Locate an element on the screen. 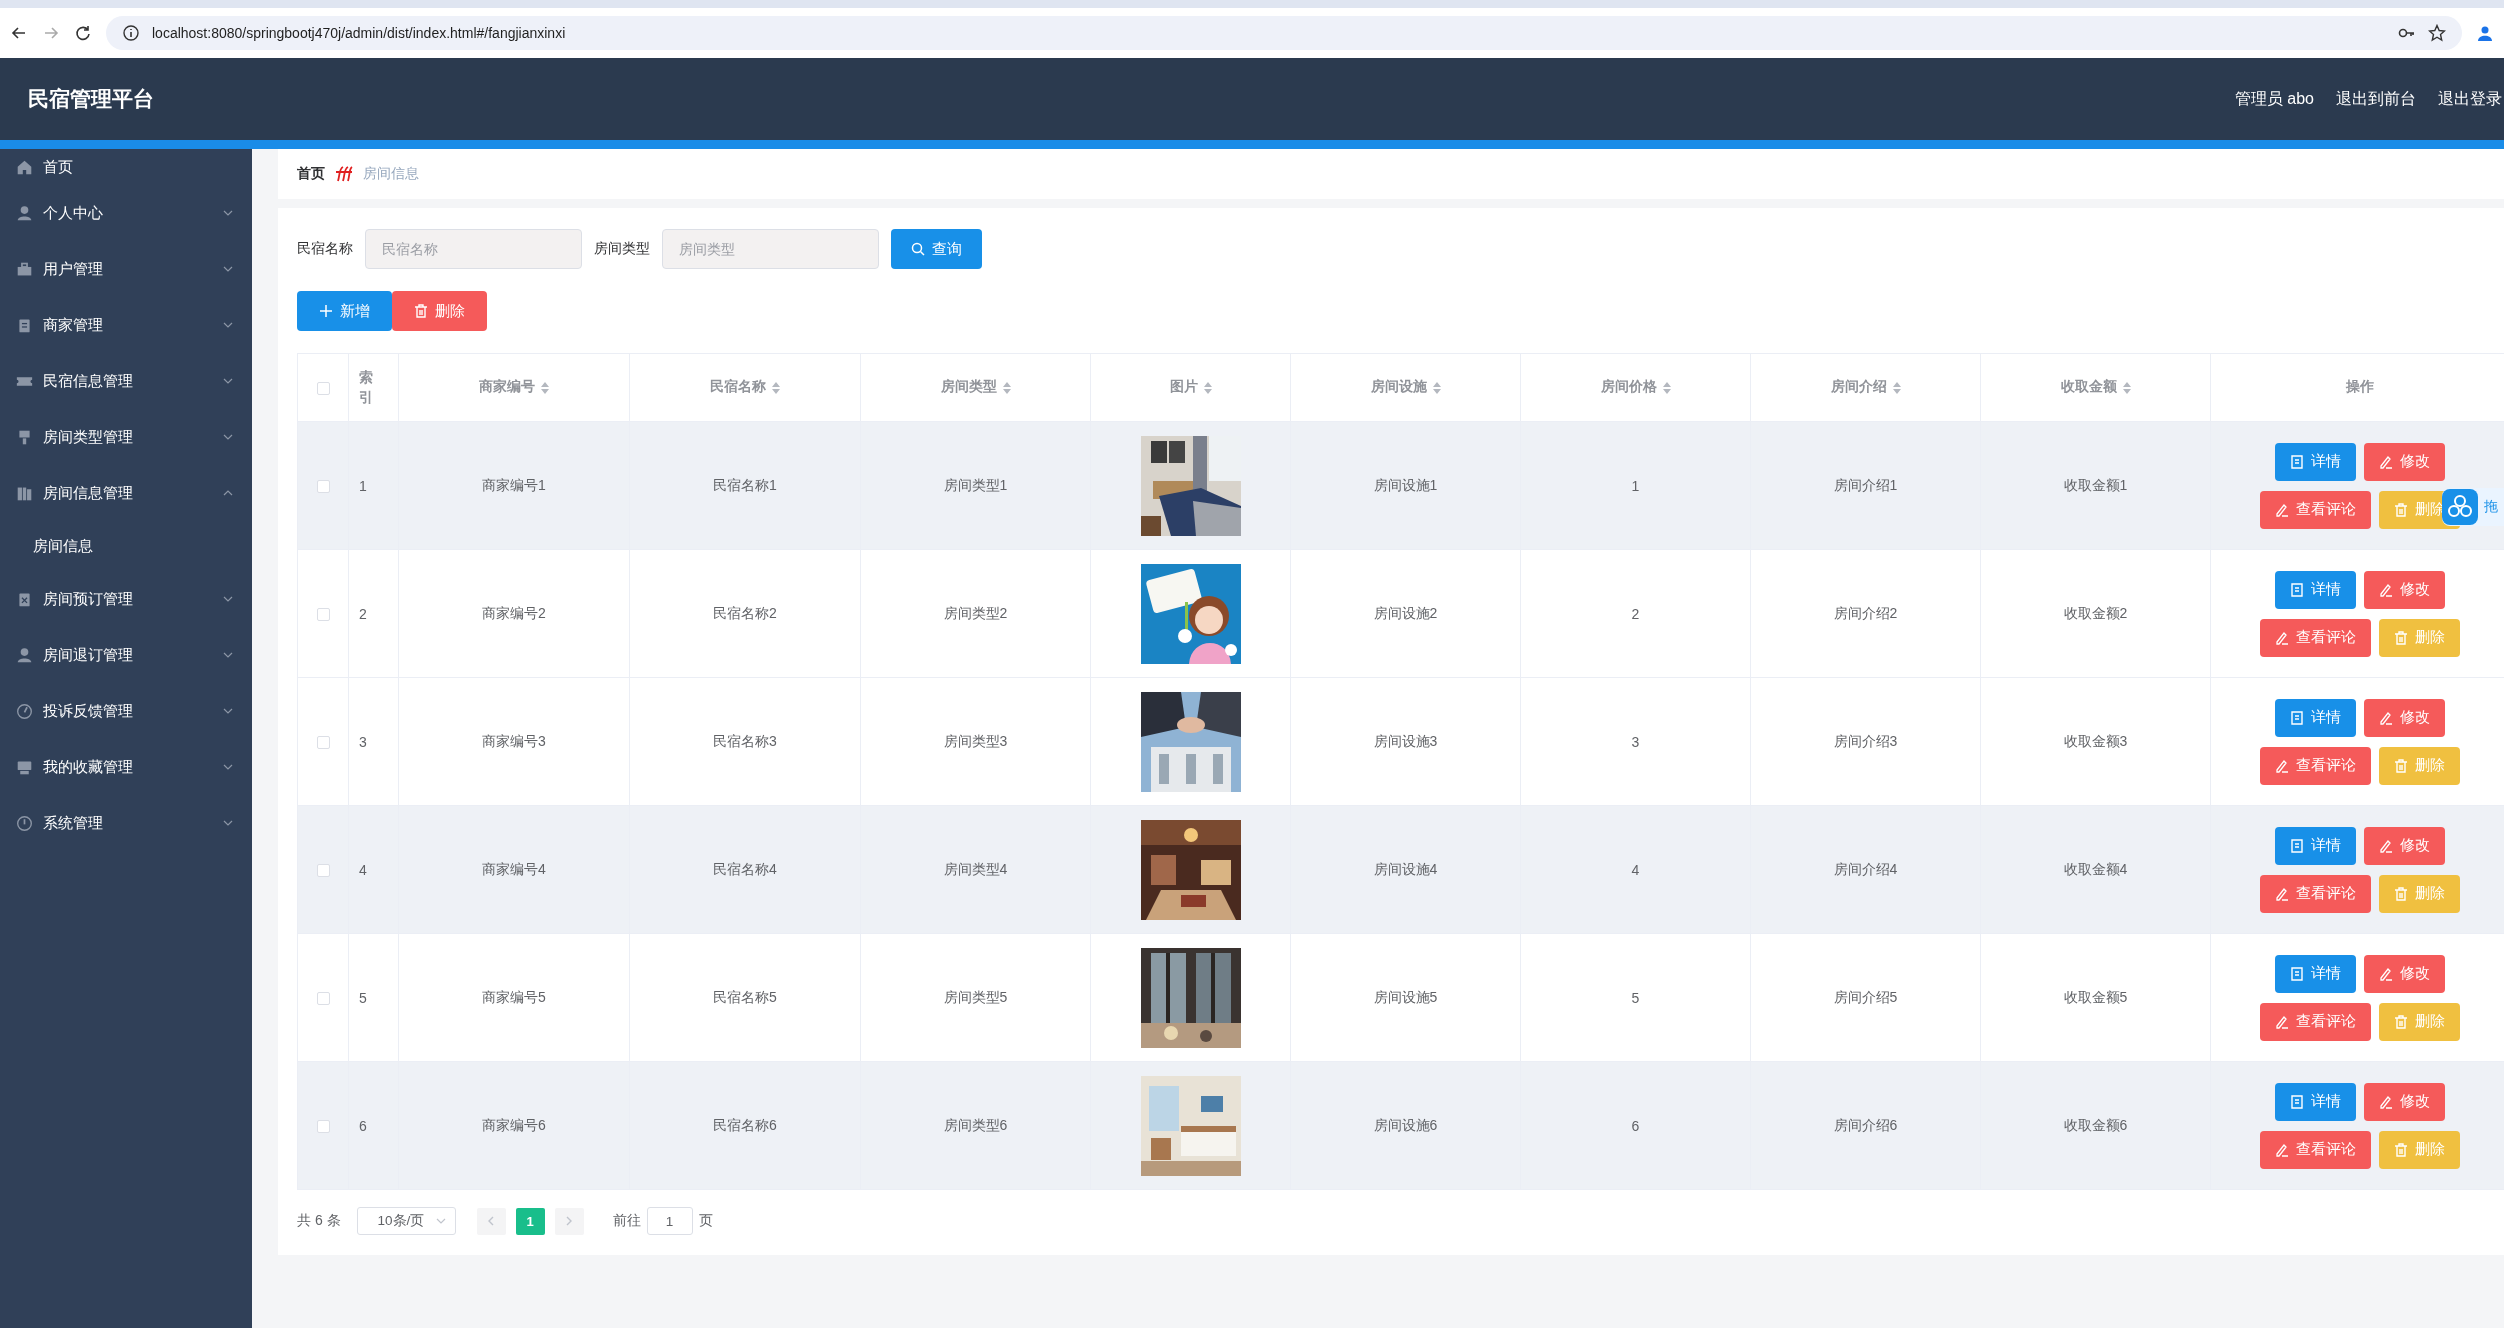  prev-page-button is located at coordinates (491, 1221).